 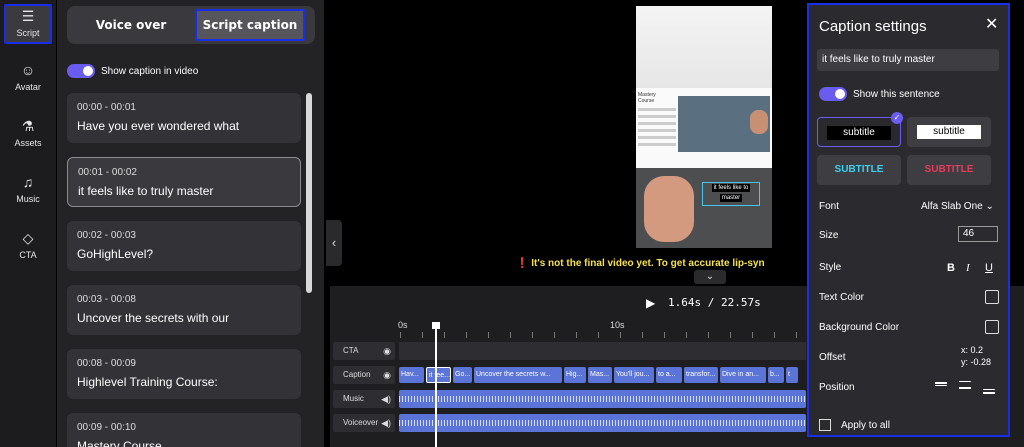 What do you see at coordinates (908, 60) in the screenshot?
I see `caption-sentence-input: it feels like to truly master` at bounding box center [908, 60].